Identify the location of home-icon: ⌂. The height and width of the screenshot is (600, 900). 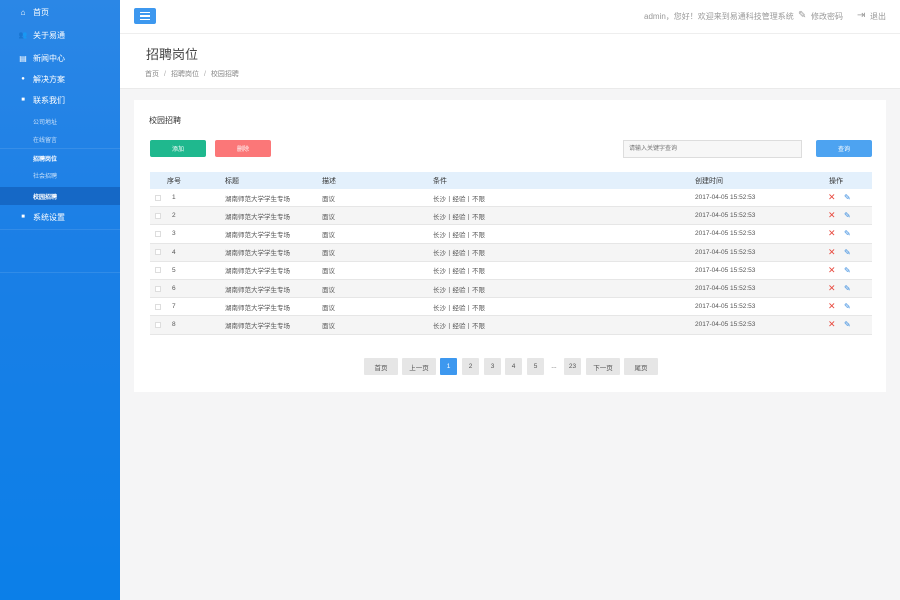
(23, 12).